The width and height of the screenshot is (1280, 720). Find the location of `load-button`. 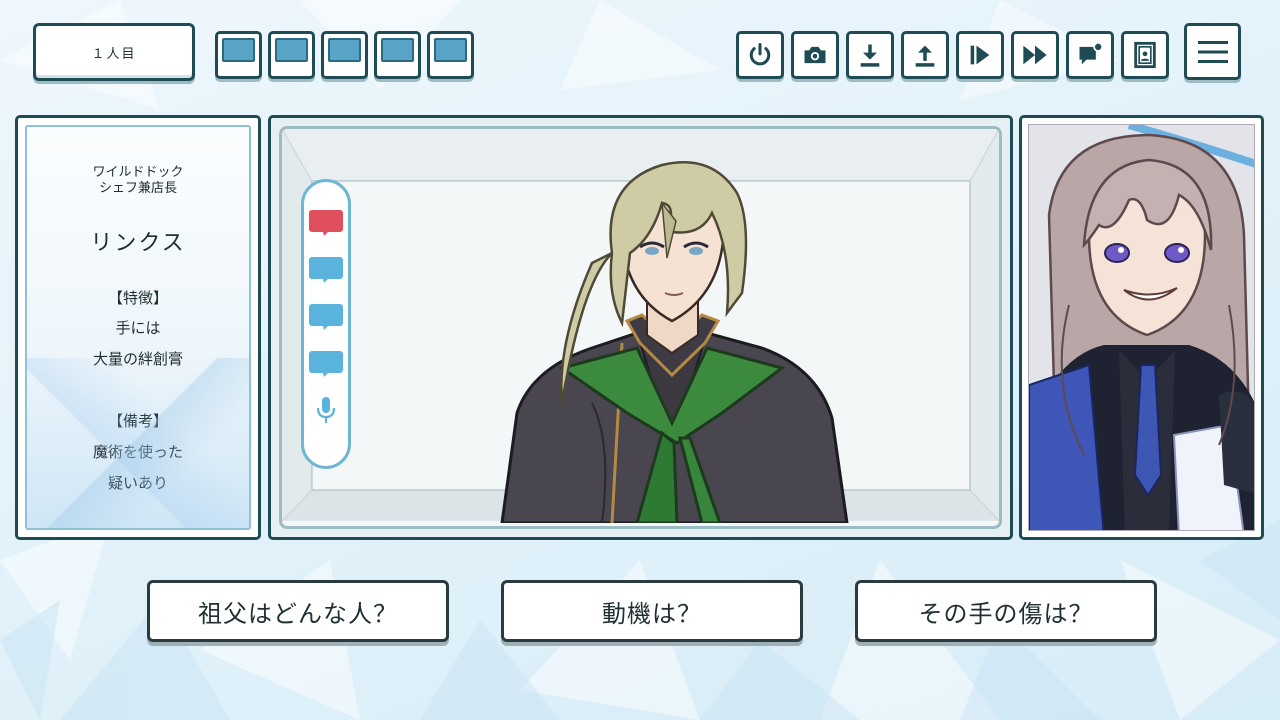

load-button is located at coordinates (870, 55).